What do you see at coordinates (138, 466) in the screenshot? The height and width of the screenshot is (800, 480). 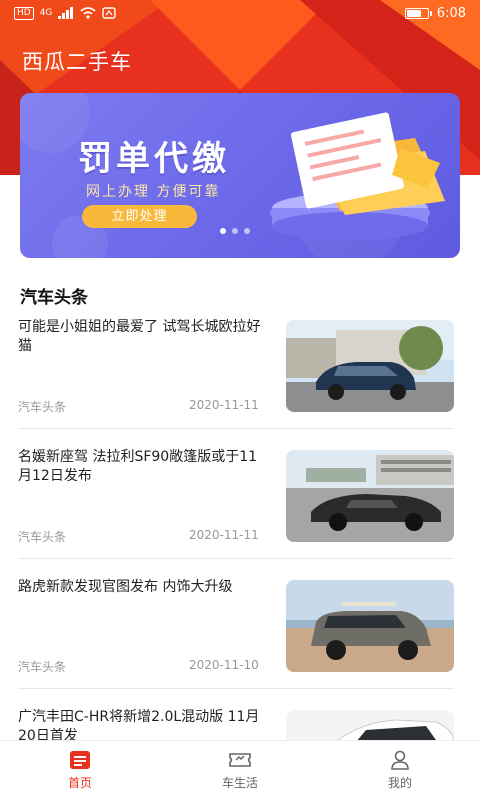 I see `news-title: 名媛新座驾 法拉利SF90敞篷版或于11月12日发布` at bounding box center [138, 466].